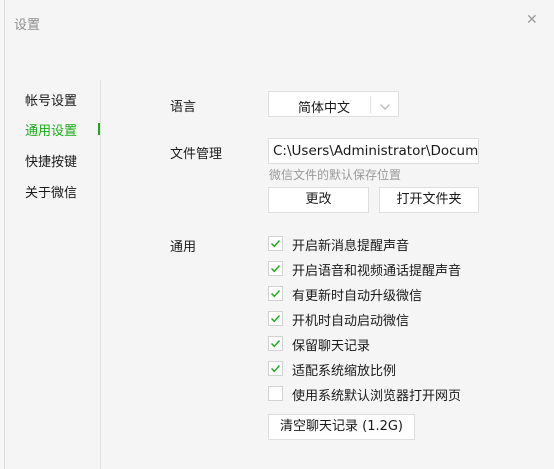  I want to click on file-path-field, so click(373, 151).